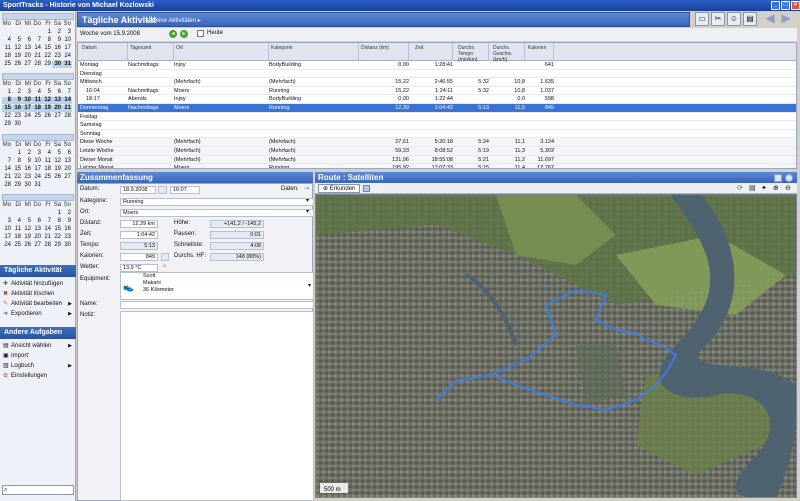 The height and width of the screenshot is (501, 800). I want to click on map-options-button, so click(778, 178).